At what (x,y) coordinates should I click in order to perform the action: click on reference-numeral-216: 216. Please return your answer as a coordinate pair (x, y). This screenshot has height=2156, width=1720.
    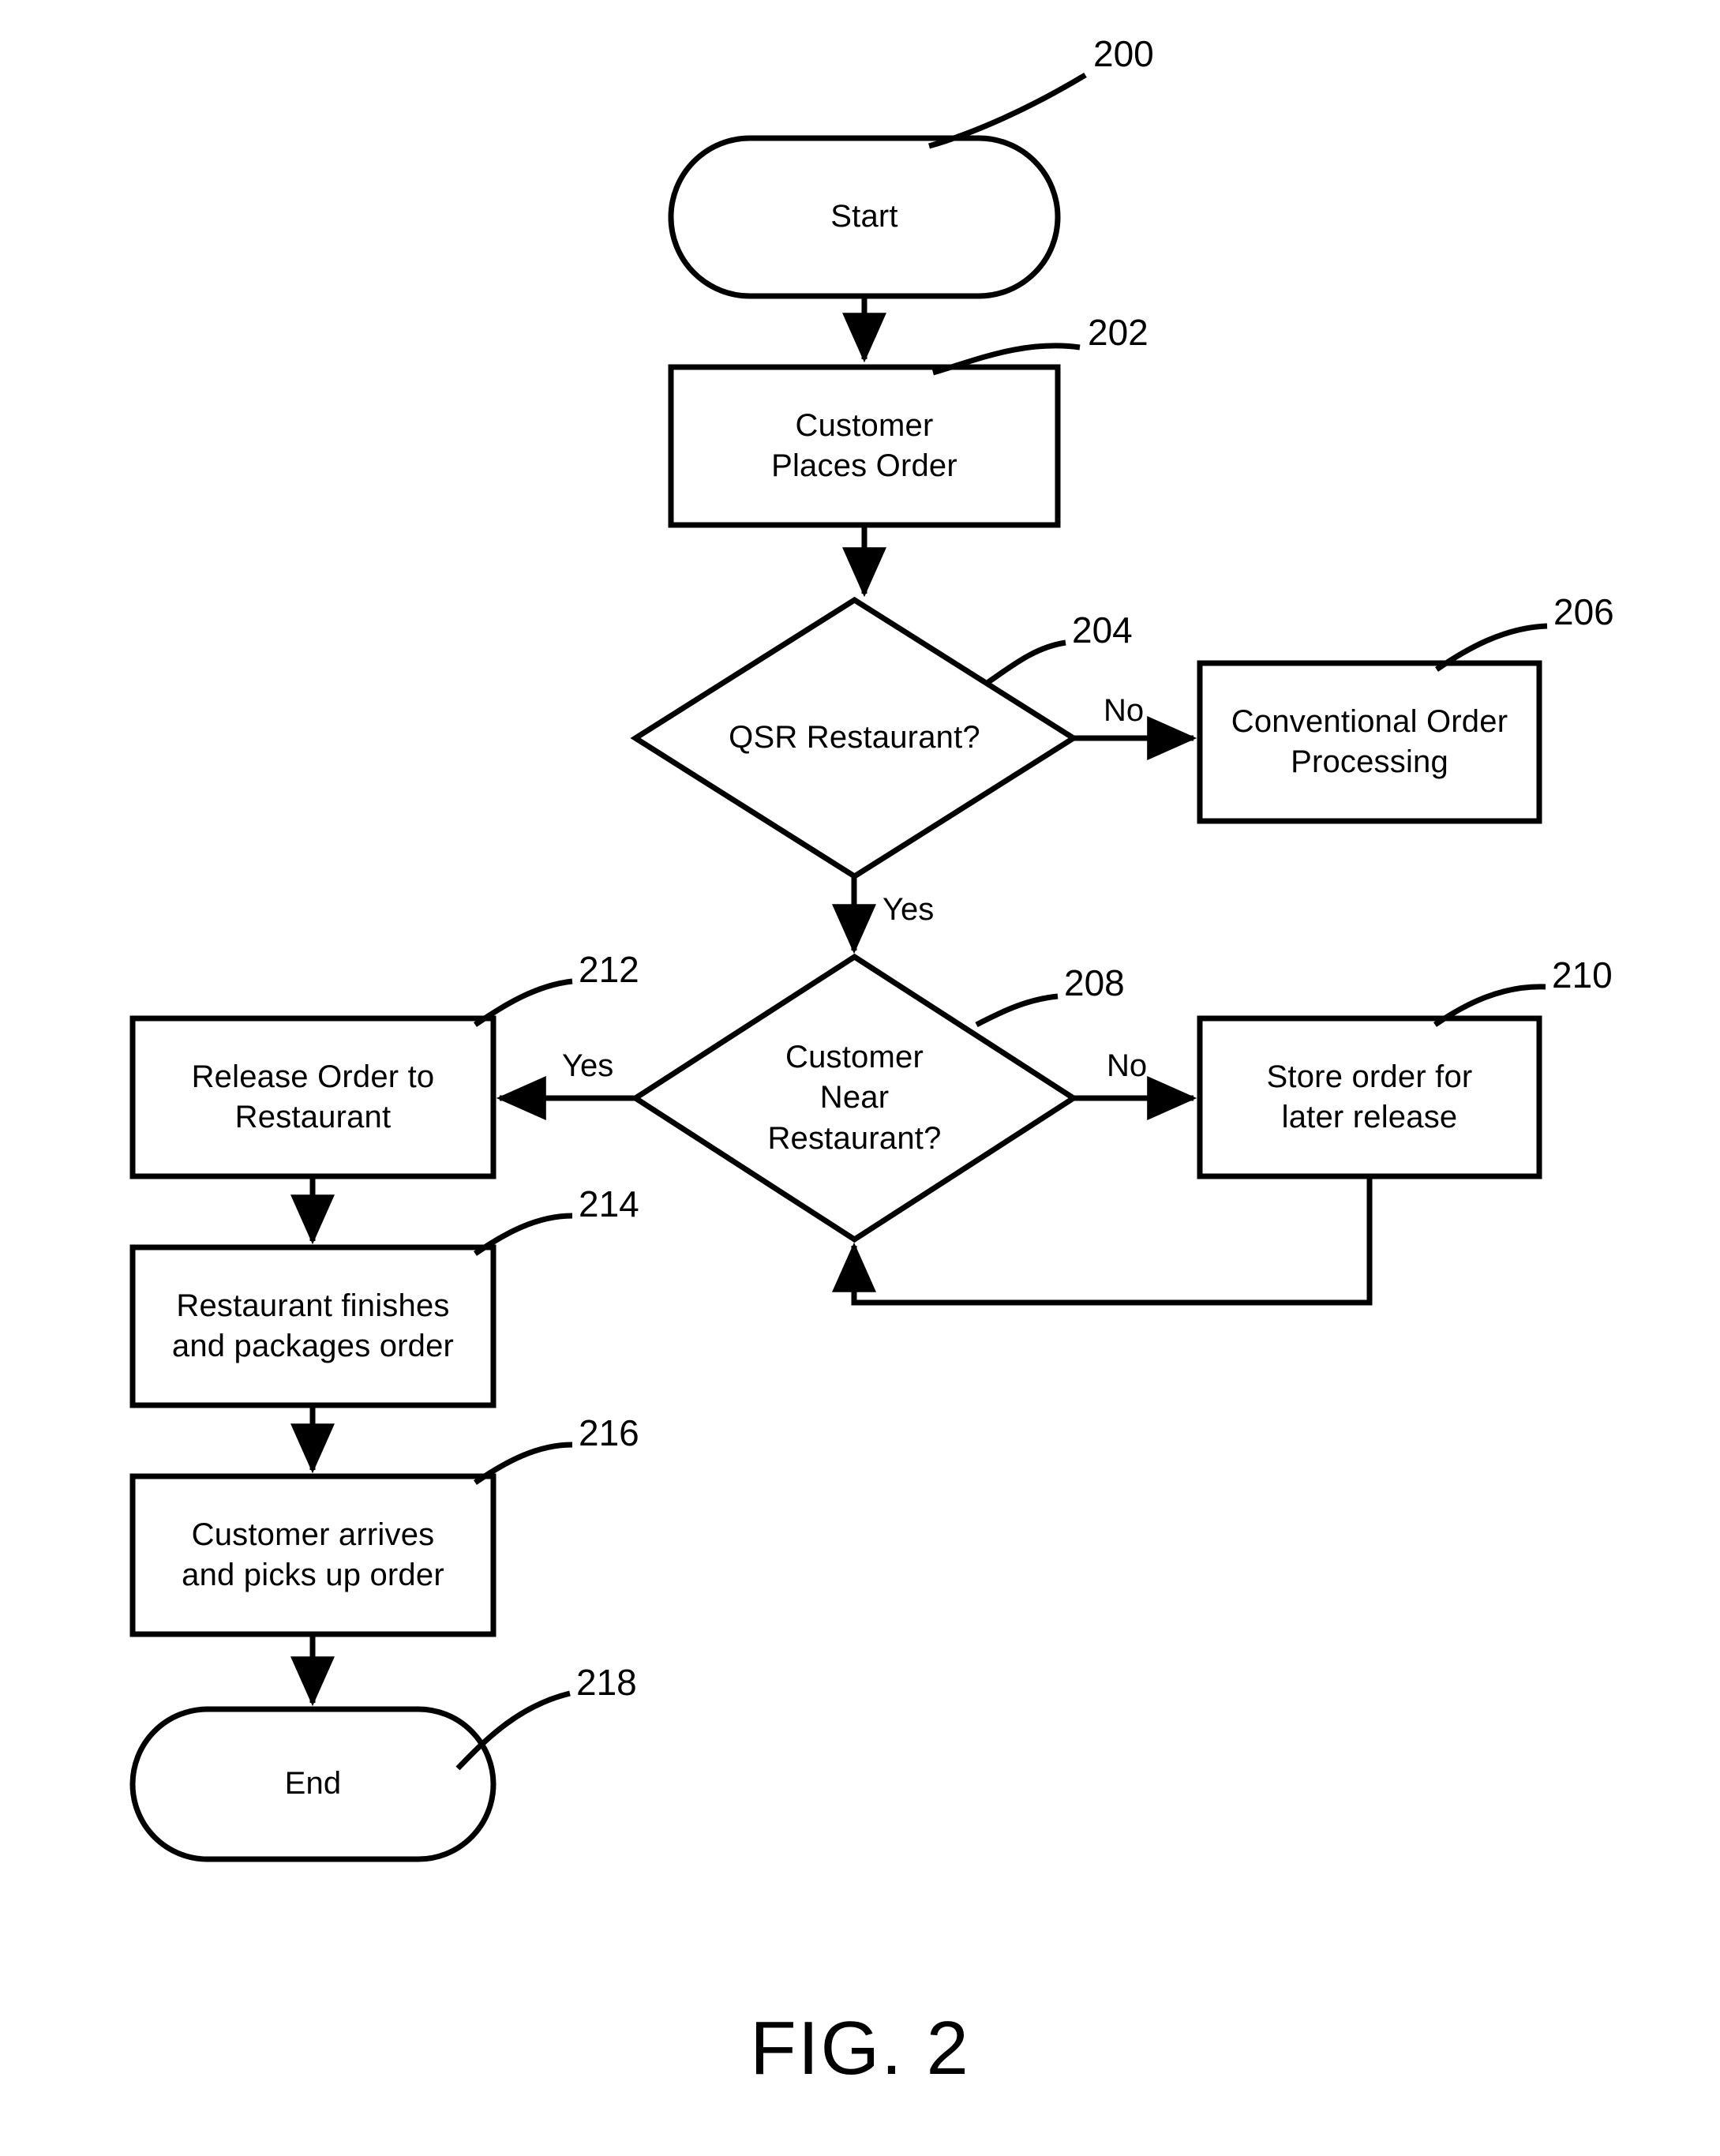
    Looking at the image, I should click on (609, 1432).